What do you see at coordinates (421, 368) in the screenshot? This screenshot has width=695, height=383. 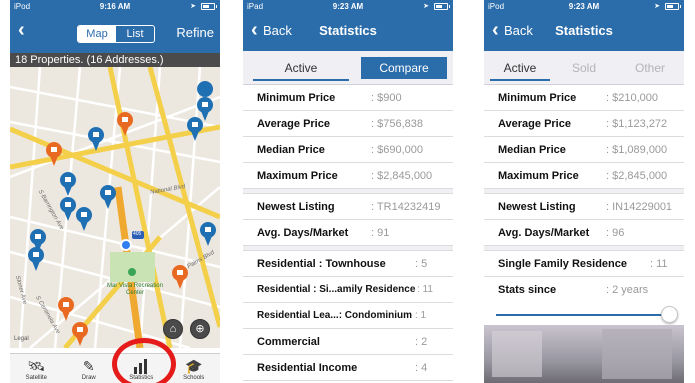 I see `stat-value: : 4` at bounding box center [421, 368].